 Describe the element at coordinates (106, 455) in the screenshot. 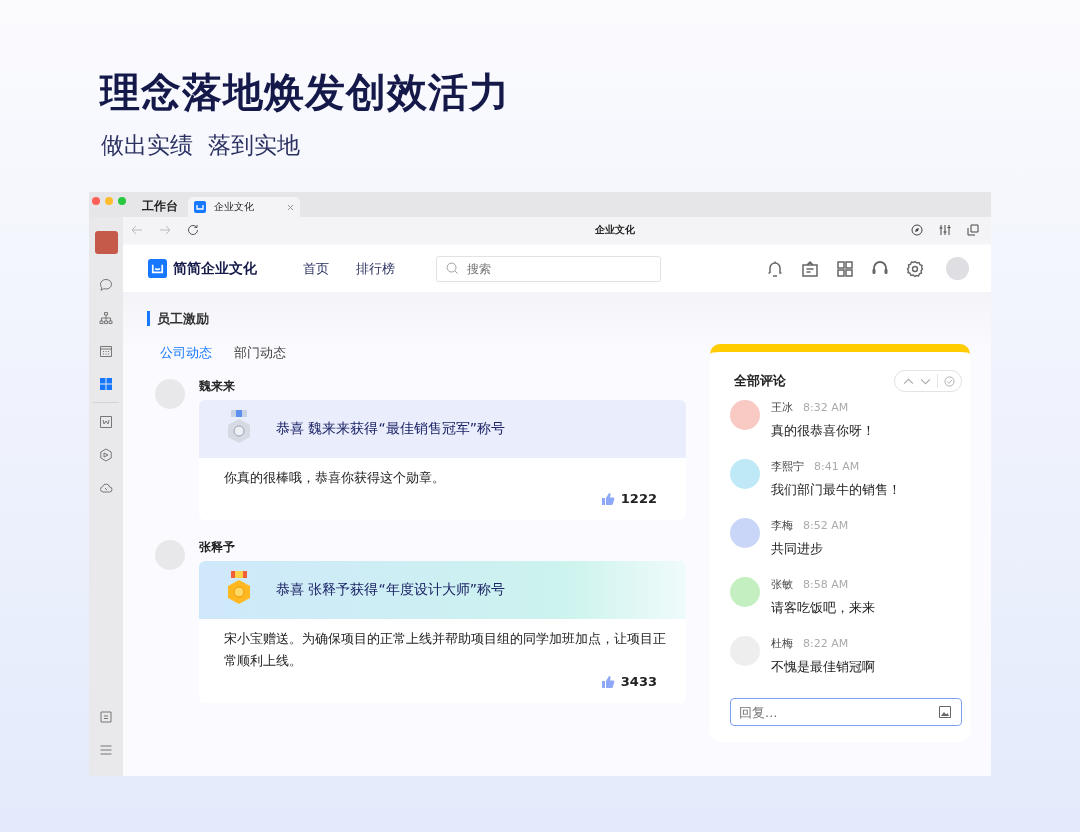

I see `hexagon-icon` at that location.